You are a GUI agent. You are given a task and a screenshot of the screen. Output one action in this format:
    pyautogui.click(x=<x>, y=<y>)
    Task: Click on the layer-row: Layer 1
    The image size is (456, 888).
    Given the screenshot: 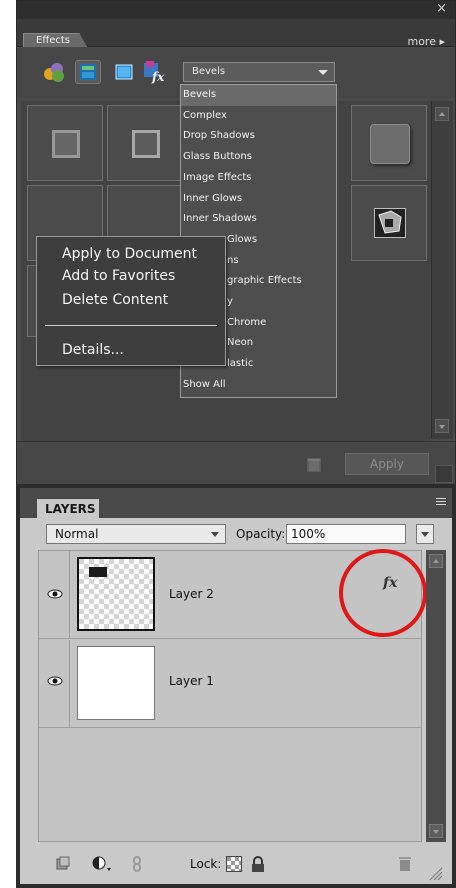 What is the action you would take?
    pyautogui.click(x=230, y=684)
    